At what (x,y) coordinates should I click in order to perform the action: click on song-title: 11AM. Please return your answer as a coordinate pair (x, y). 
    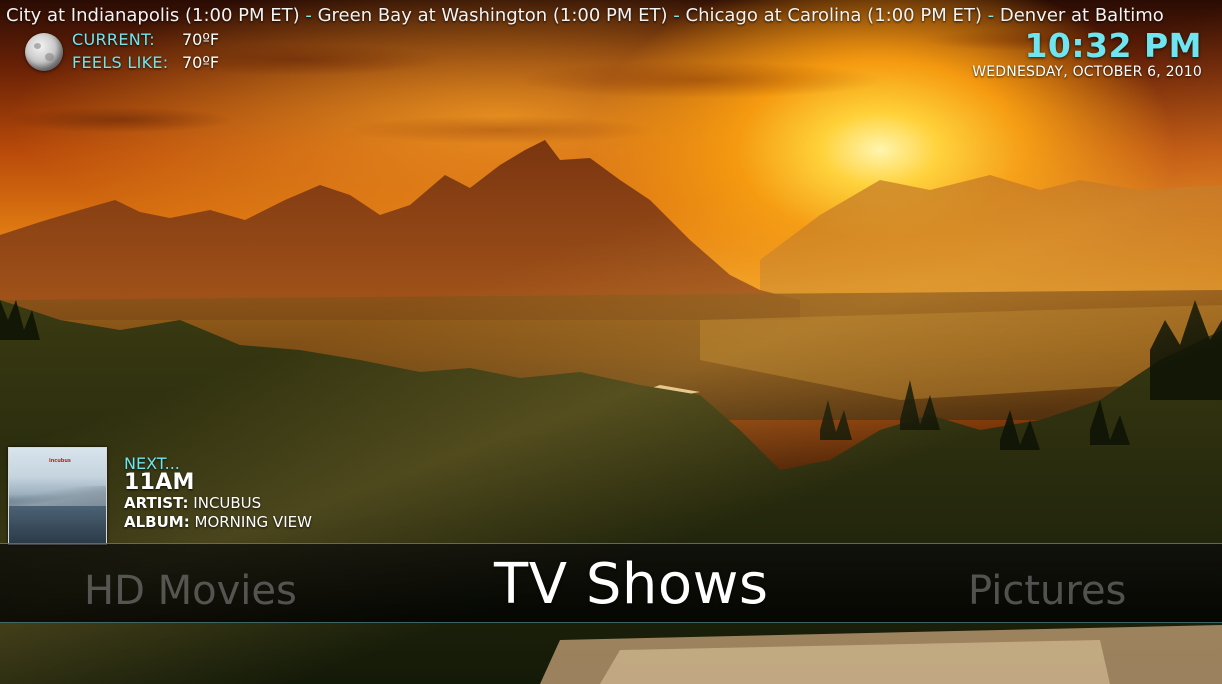
    Looking at the image, I should click on (159, 482).